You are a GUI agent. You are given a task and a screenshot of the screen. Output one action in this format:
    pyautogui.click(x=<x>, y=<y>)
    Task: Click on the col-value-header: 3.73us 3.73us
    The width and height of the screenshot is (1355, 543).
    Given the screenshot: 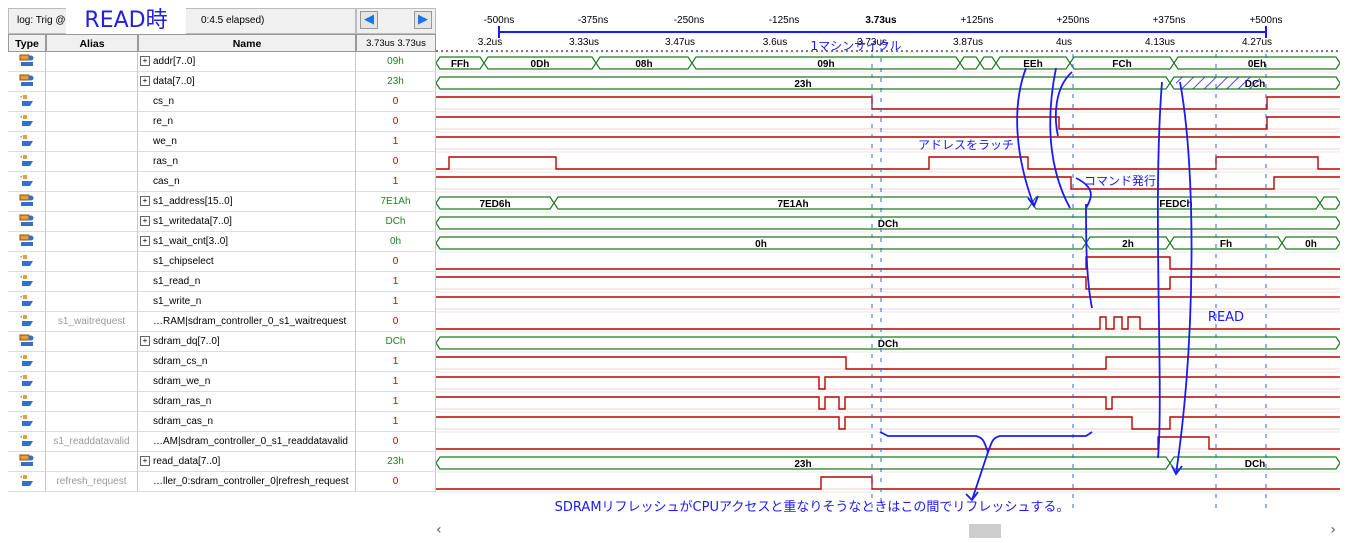 What is the action you would take?
    pyautogui.click(x=396, y=43)
    